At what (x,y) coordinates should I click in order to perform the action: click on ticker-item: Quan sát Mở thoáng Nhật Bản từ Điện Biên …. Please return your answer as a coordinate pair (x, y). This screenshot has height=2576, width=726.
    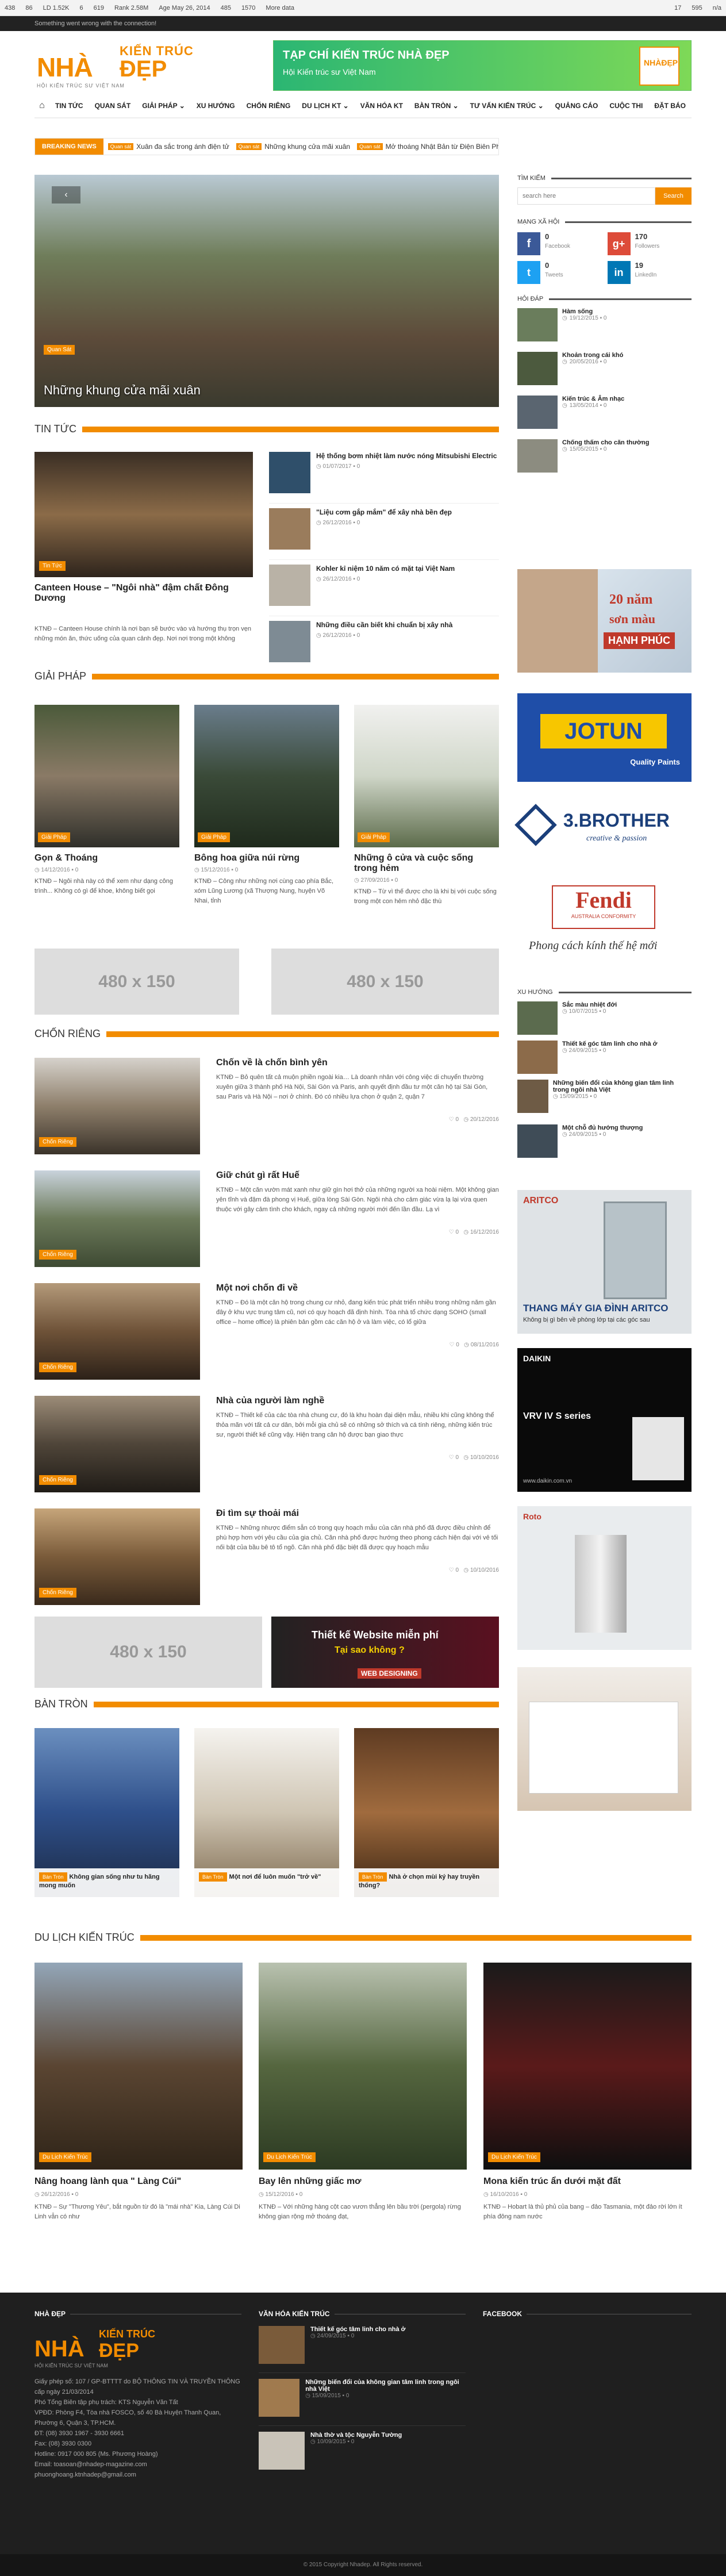
    Looking at the image, I should click on (427, 147).